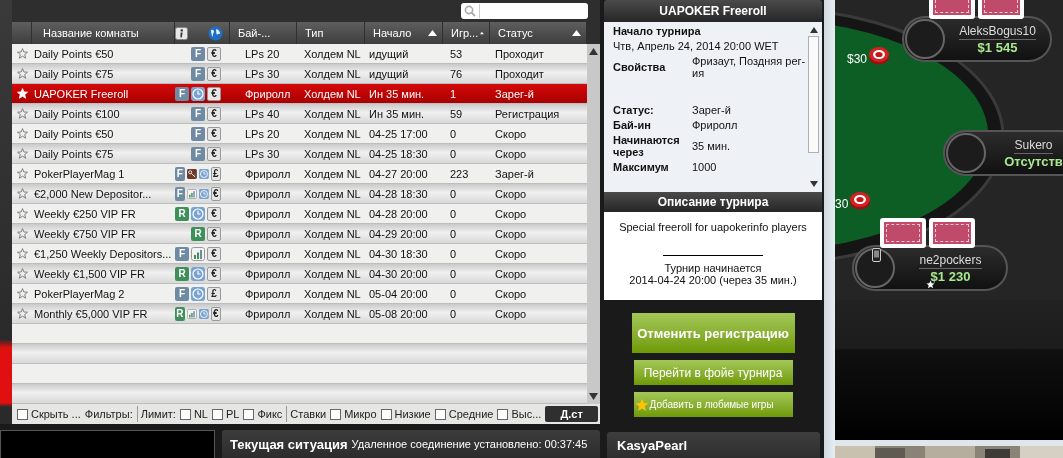 The width and height of the screenshot is (1063, 458). I want to click on tournament-name: Daily Points €50, so click(74, 54).